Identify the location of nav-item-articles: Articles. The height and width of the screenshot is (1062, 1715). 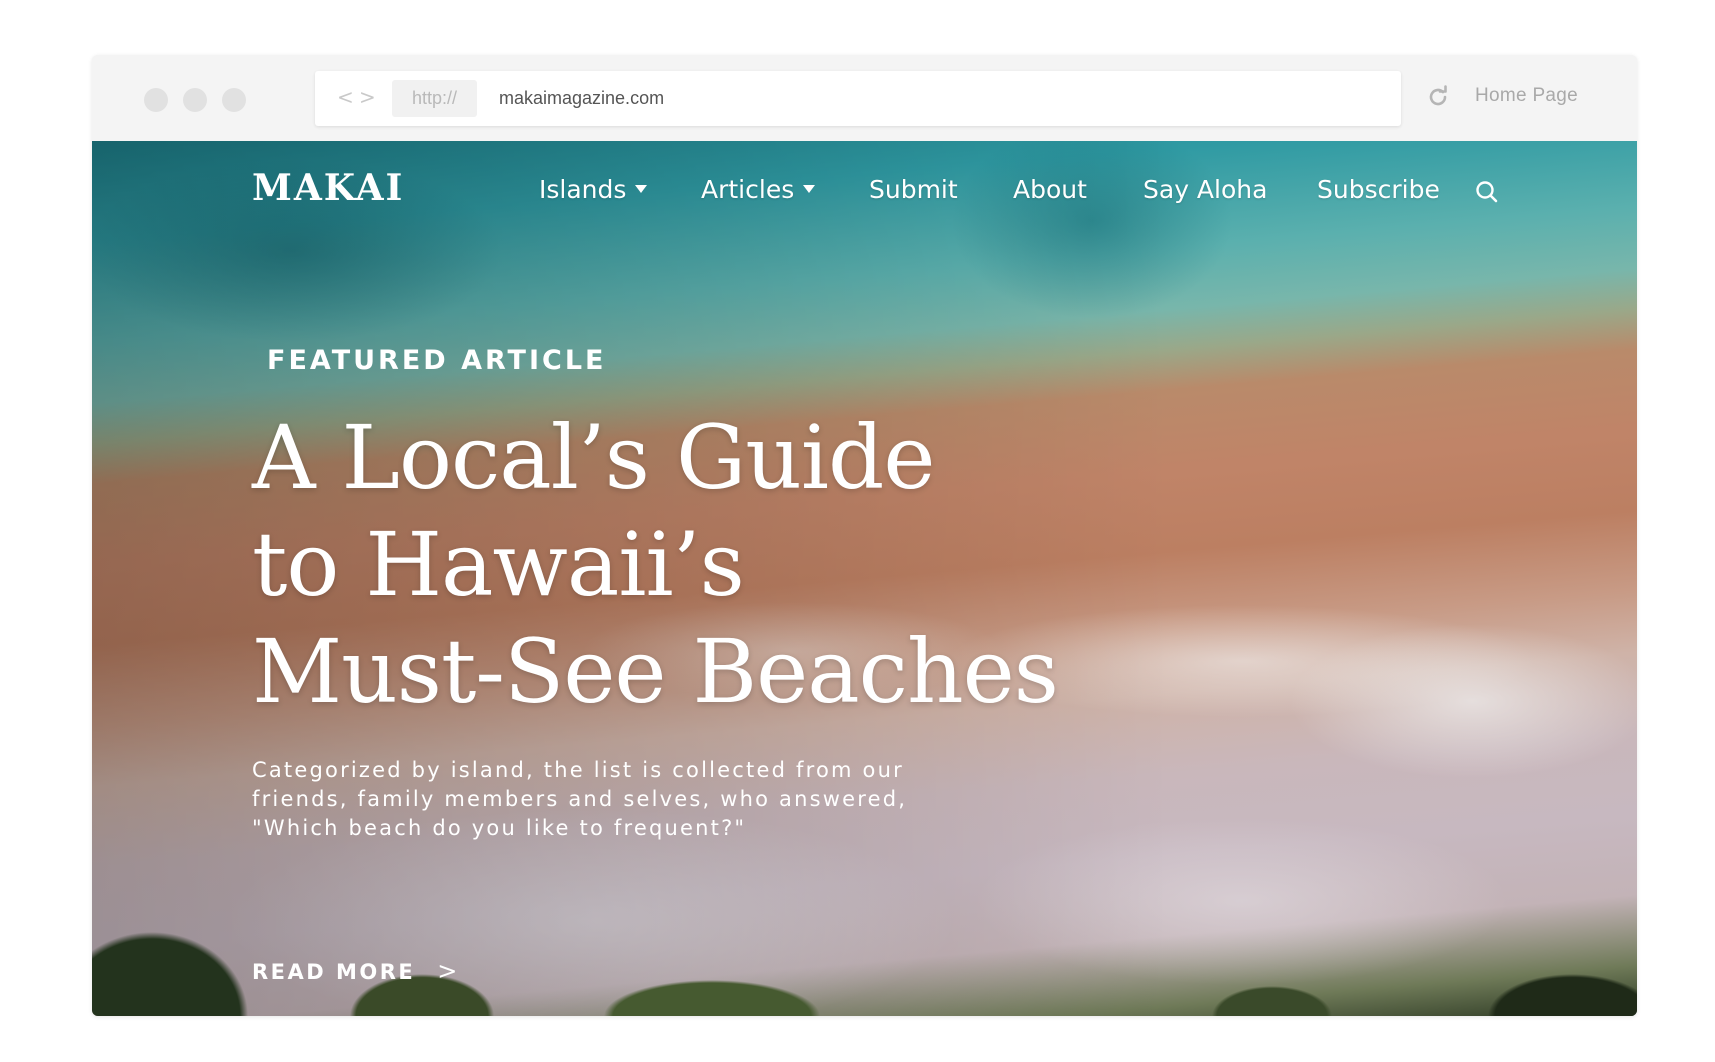
(758, 189).